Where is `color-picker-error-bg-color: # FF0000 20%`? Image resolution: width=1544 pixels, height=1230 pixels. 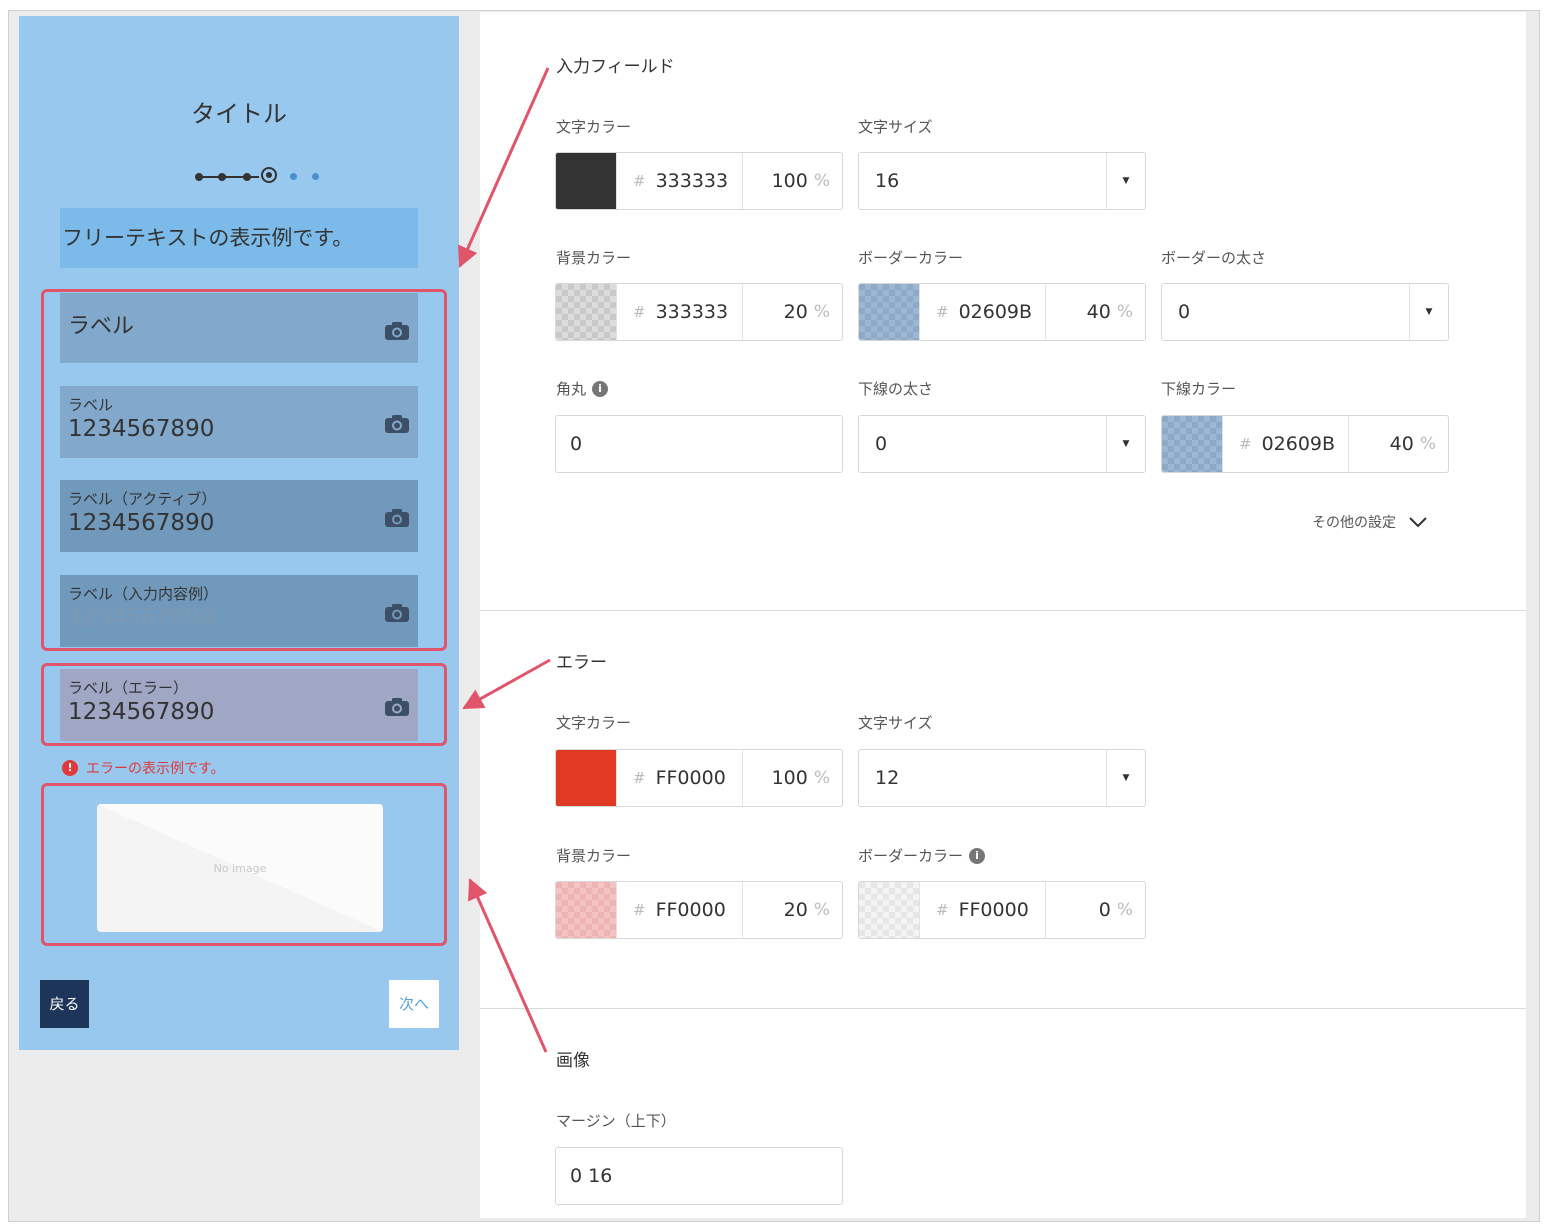 color-picker-error-bg-color: # FF0000 20% is located at coordinates (699, 910).